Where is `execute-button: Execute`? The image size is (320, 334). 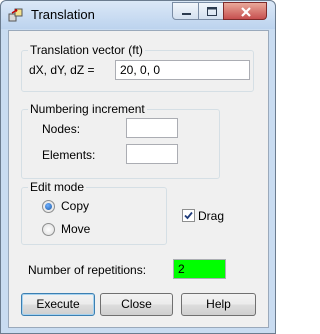
execute-button: Execute is located at coordinates (58, 304).